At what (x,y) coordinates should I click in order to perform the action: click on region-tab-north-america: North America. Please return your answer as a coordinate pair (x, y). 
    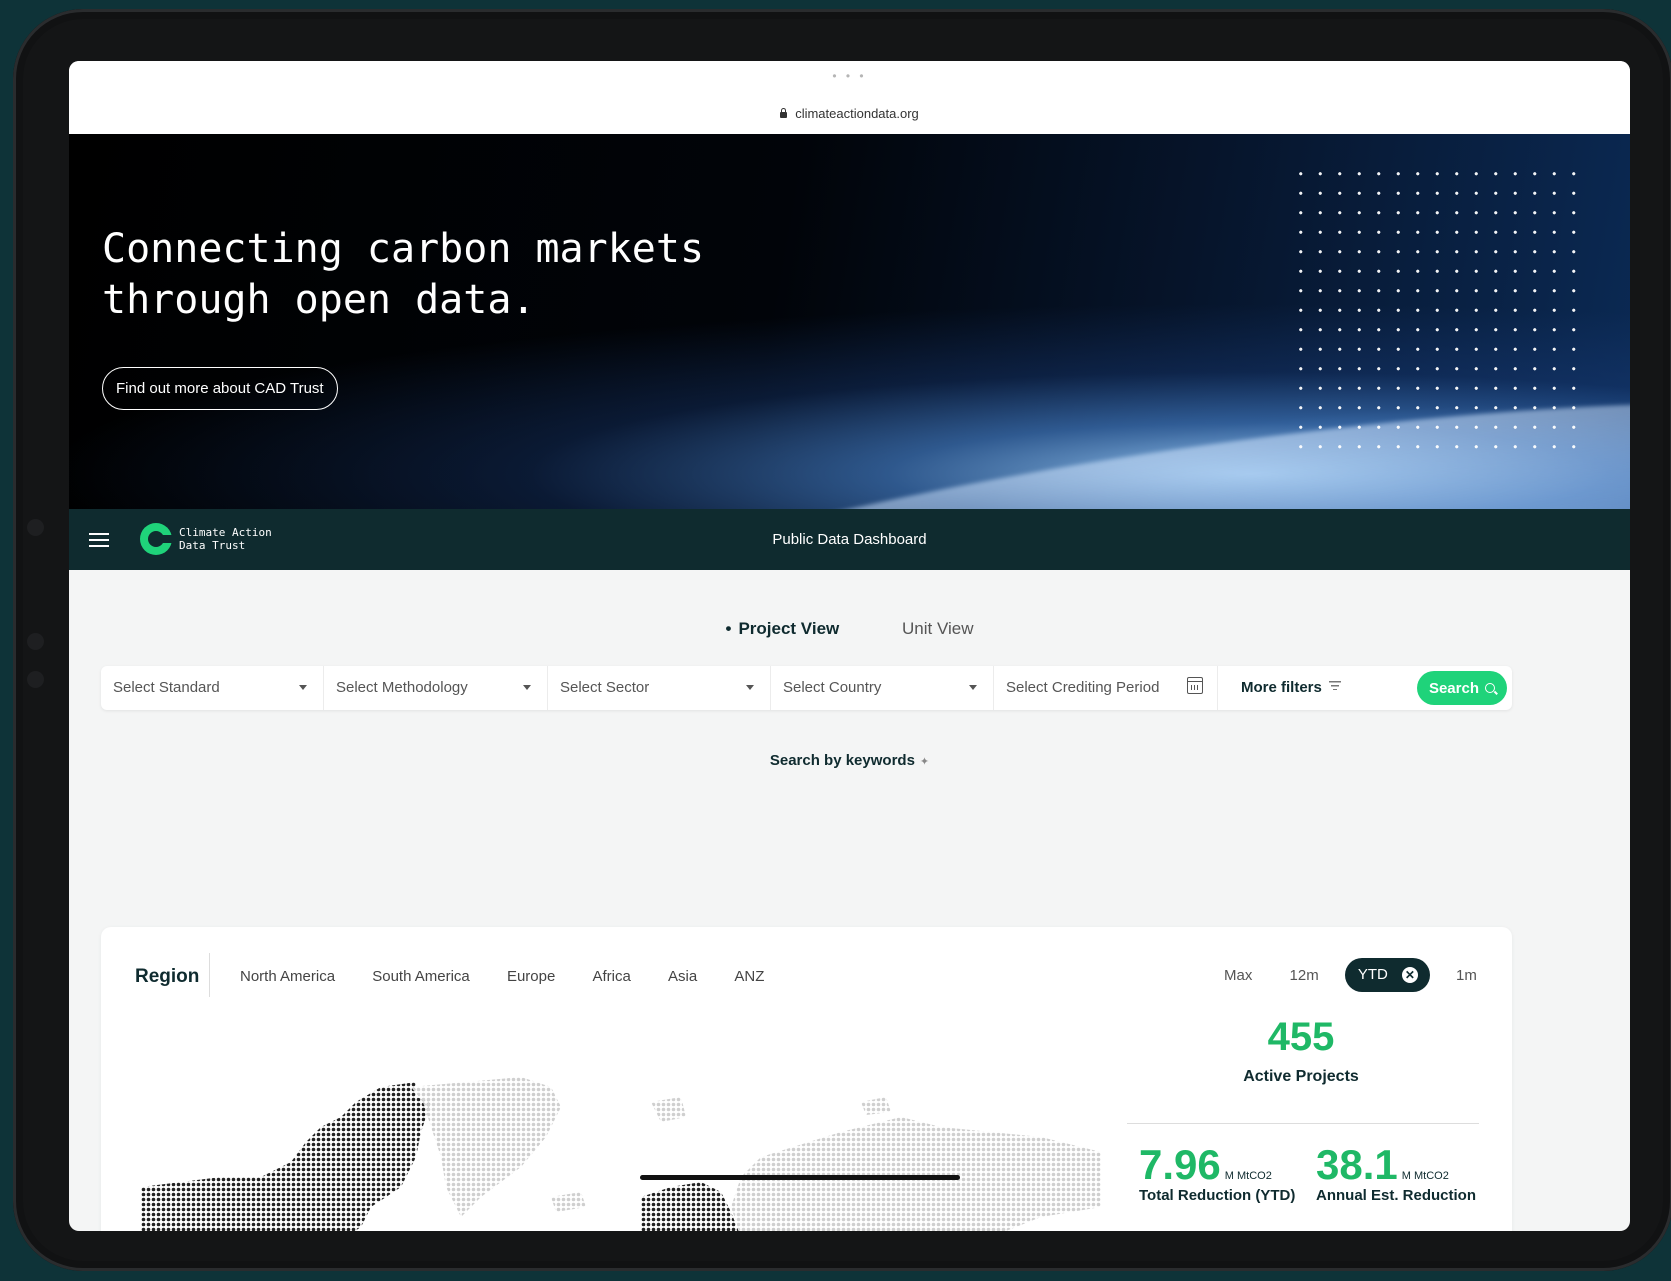
    Looking at the image, I should click on (287, 976).